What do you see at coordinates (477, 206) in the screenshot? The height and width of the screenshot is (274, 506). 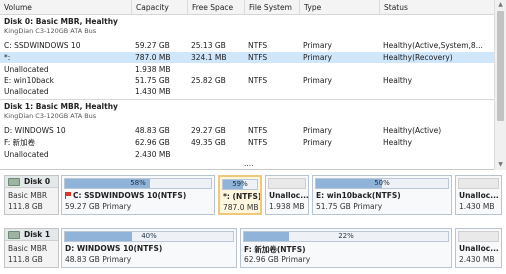 I see `partition-info: 1.430 MB` at bounding box center [477, 206].